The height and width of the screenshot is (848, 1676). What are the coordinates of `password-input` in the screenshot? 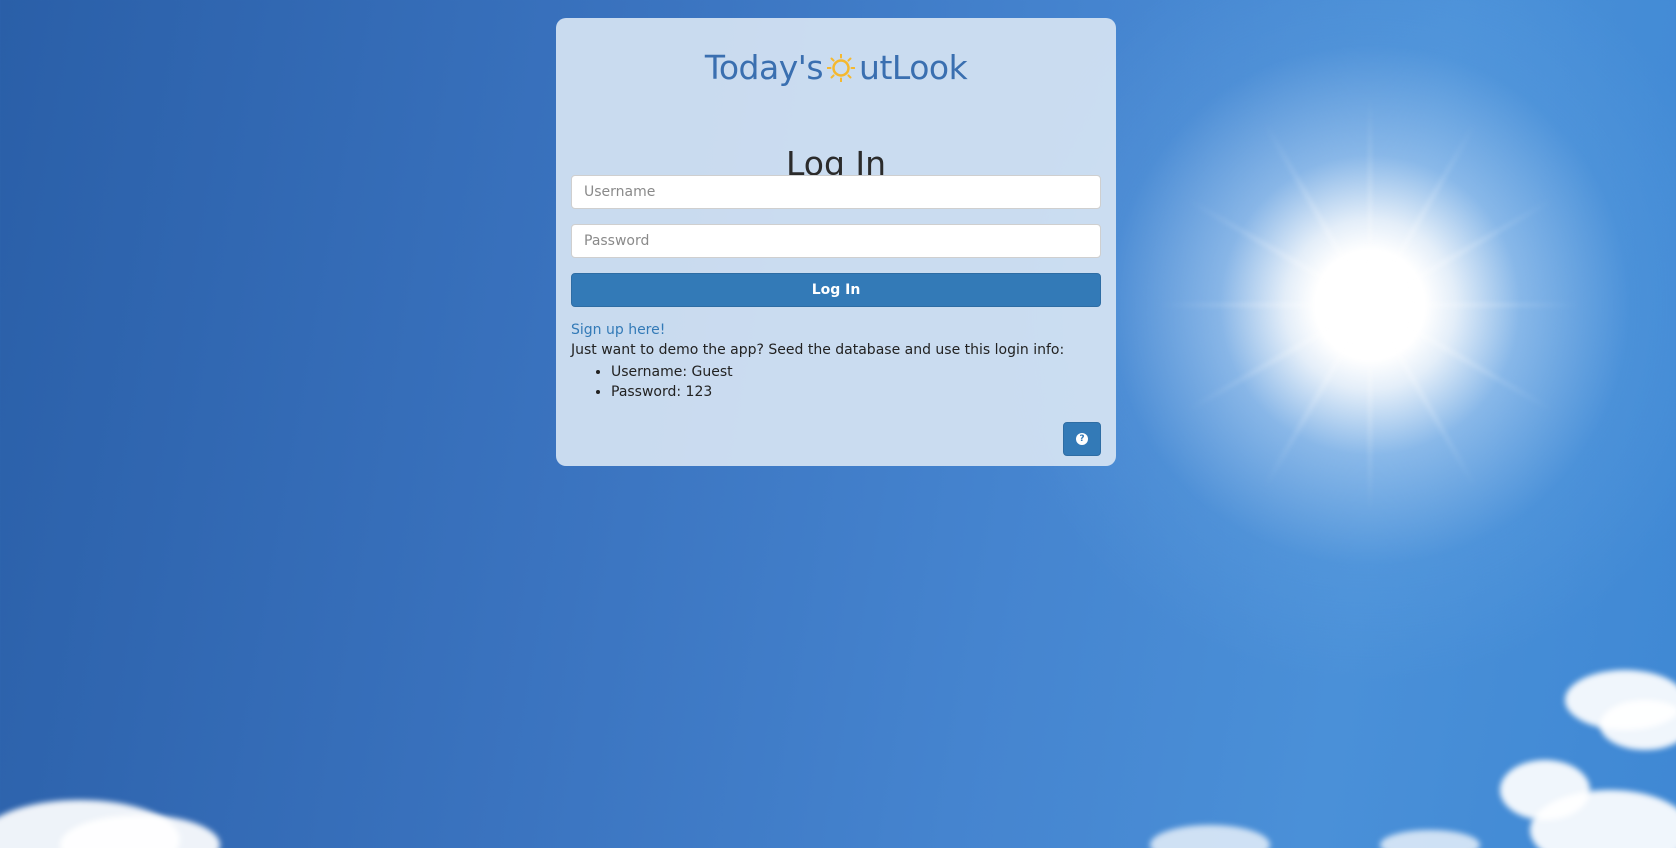 It's located at (836, 241).